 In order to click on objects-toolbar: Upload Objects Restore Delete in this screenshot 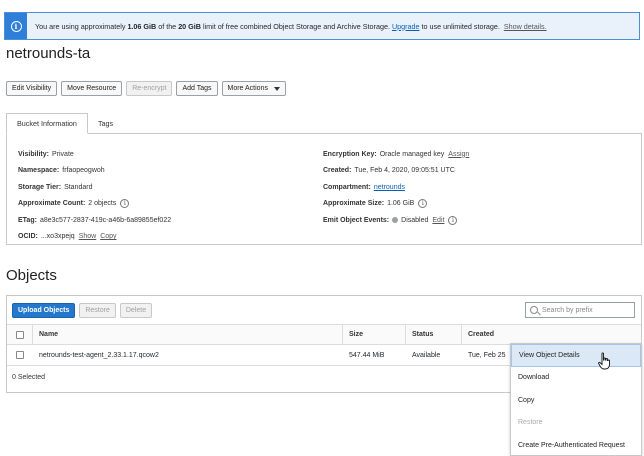, I will do `click(82, 310)`.